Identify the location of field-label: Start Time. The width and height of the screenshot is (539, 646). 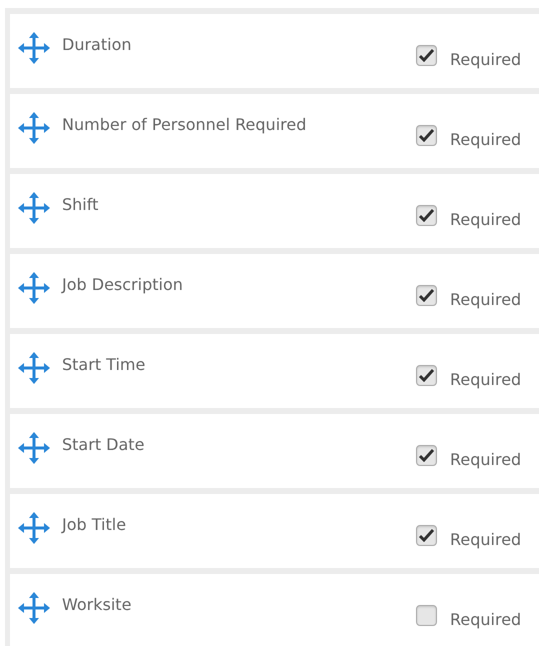
(104, 365).